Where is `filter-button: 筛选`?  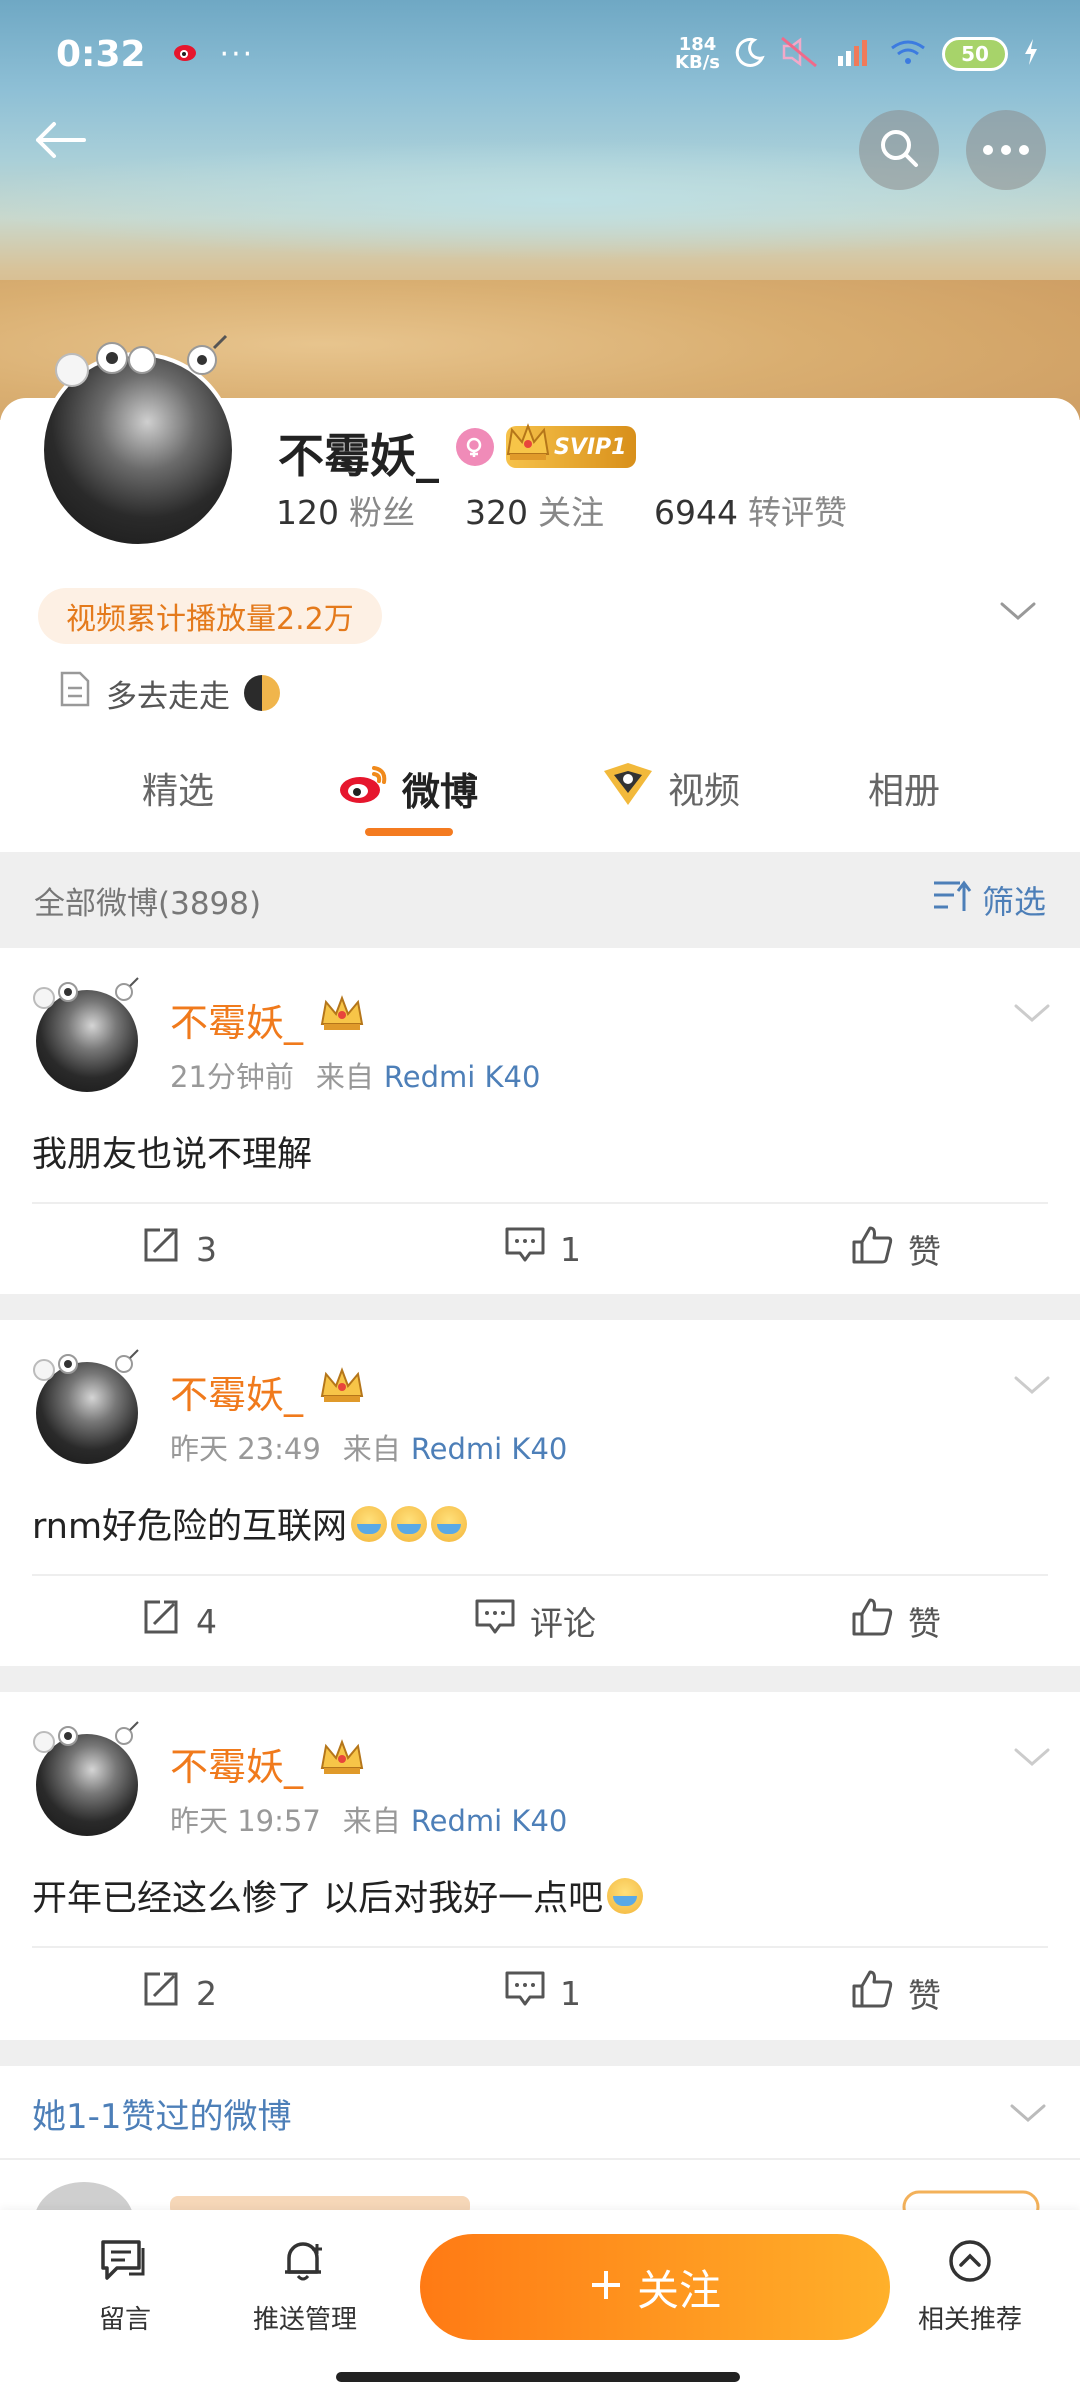
filter-button: 筛选 is located at coordinates (989, 900).